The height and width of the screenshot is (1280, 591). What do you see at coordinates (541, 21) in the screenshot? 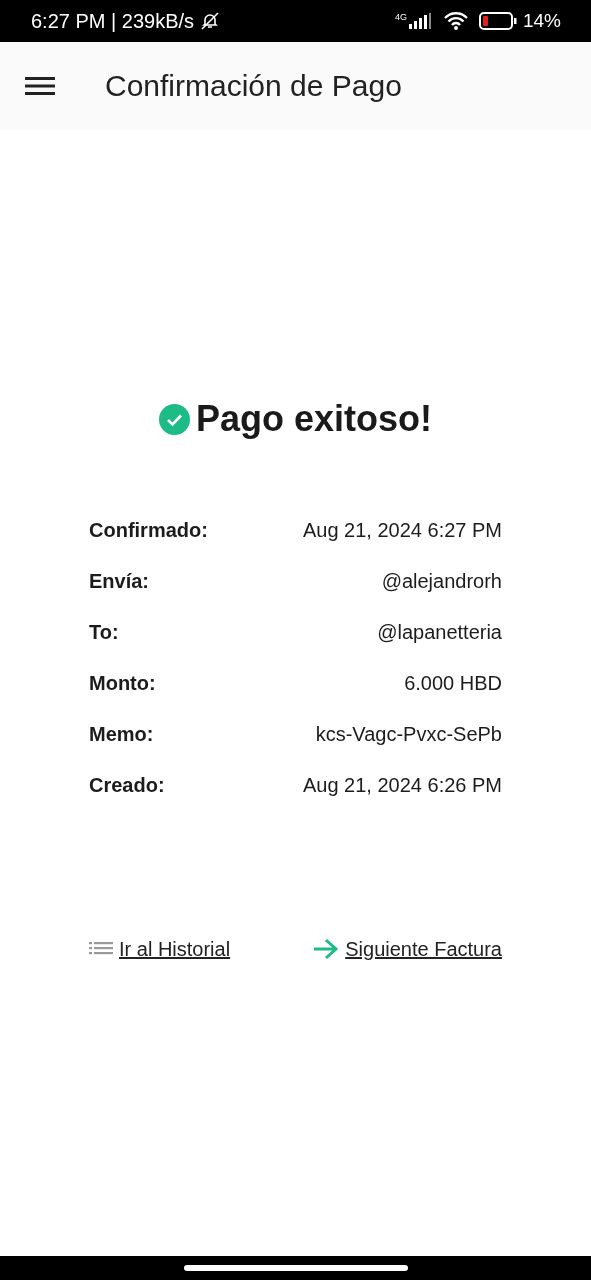
I see `battery-percent: 14%` at bounding box center [541, 21].